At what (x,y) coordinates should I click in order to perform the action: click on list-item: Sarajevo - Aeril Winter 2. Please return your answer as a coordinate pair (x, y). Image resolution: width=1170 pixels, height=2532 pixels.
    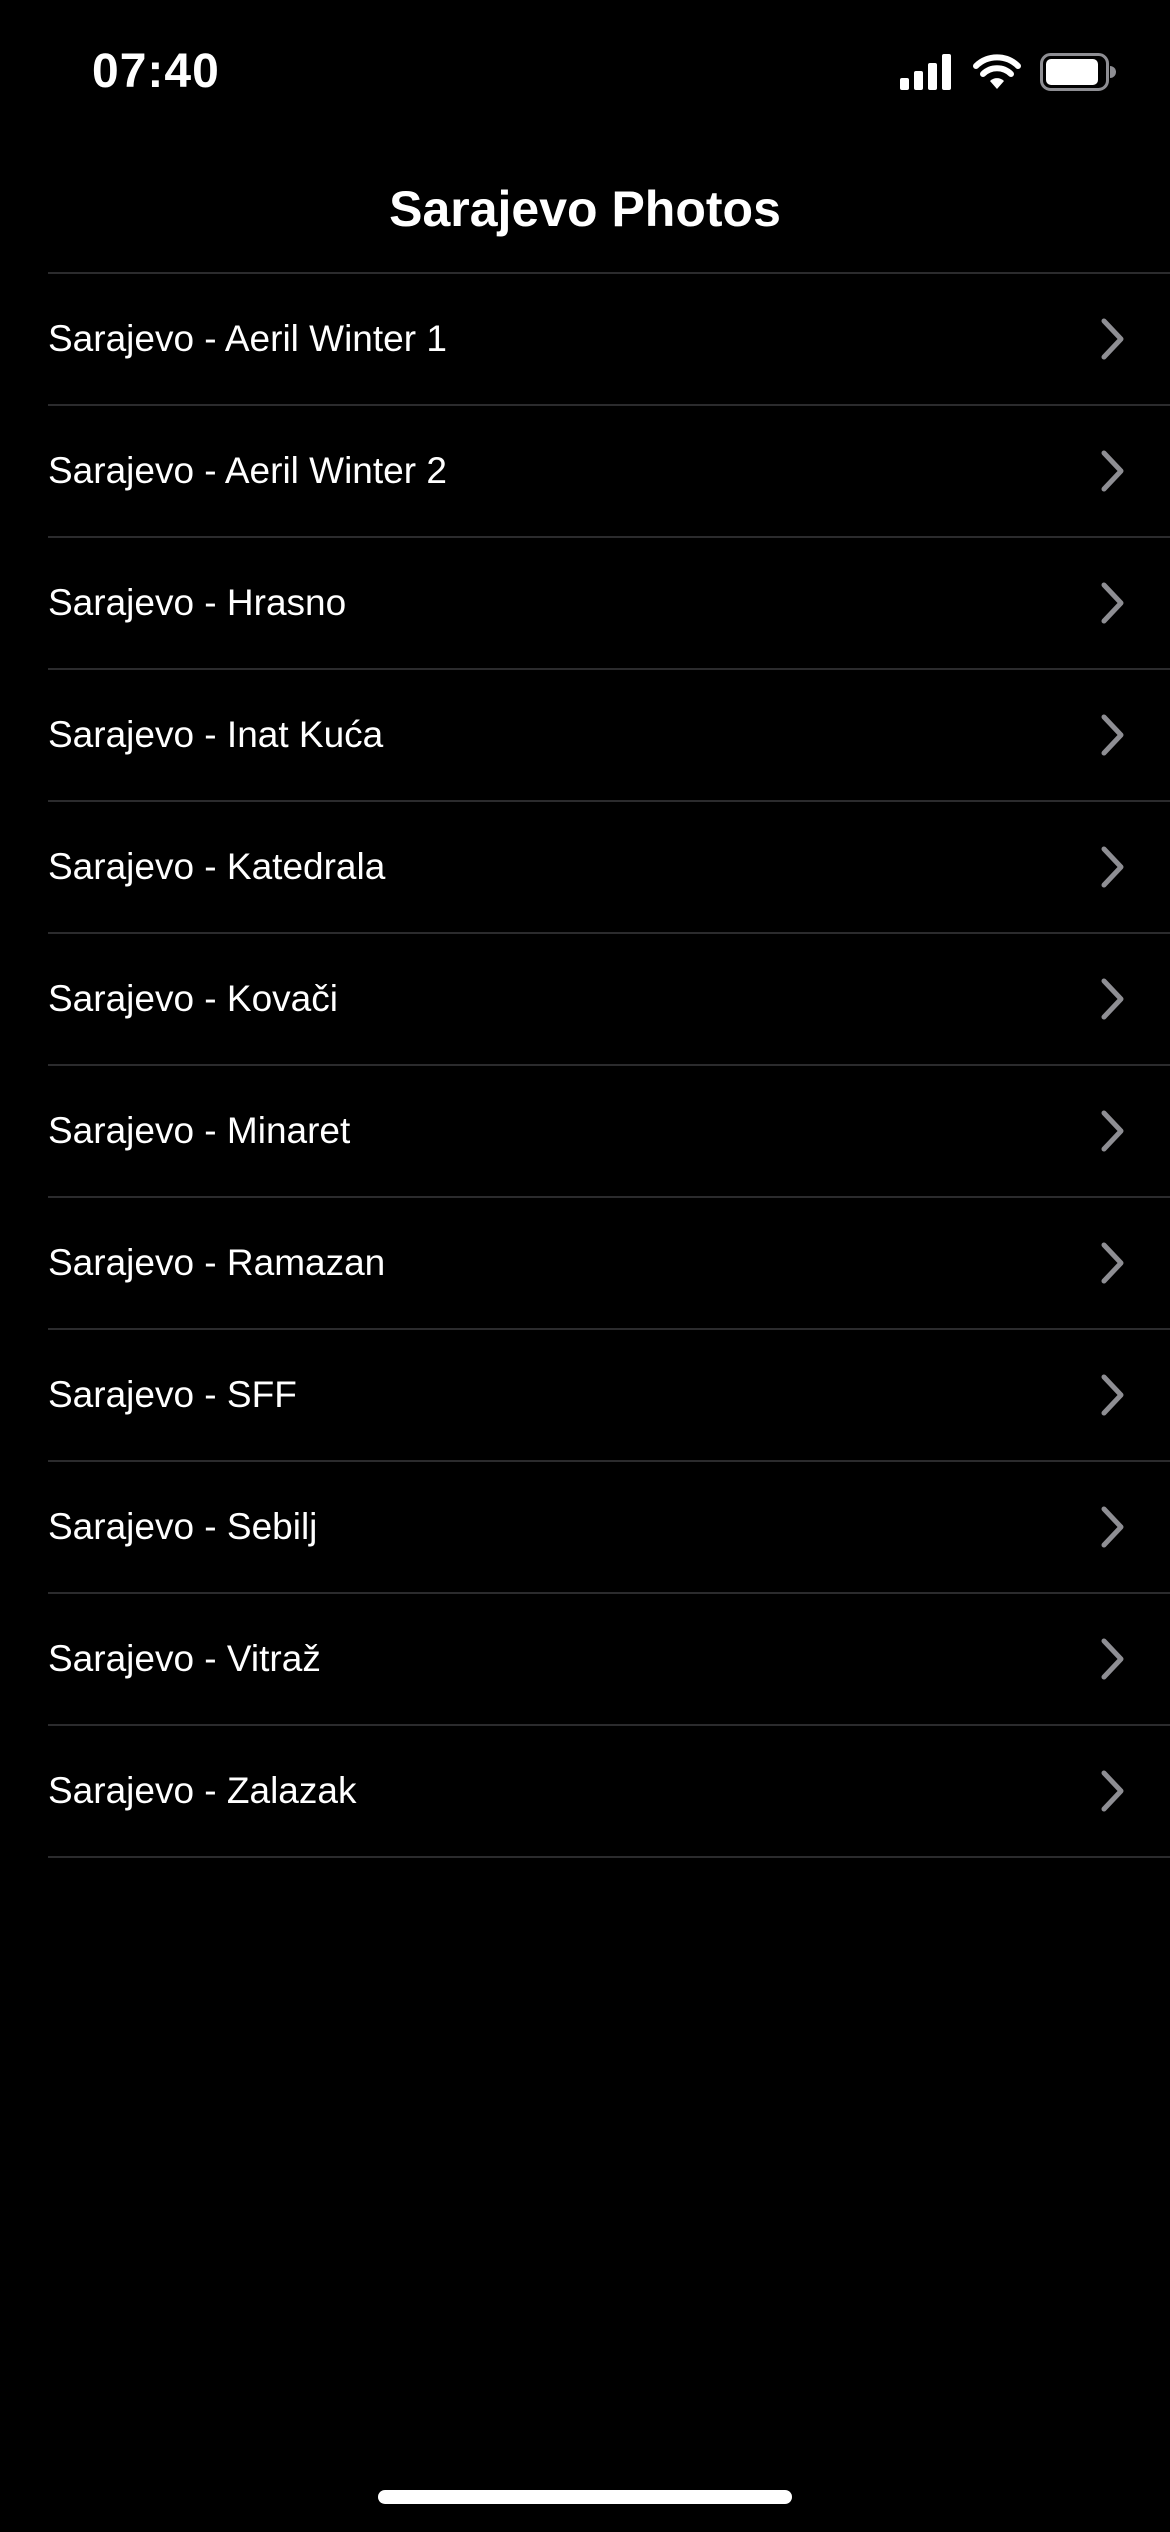
    Looking at the image, I should click on (609, 472).